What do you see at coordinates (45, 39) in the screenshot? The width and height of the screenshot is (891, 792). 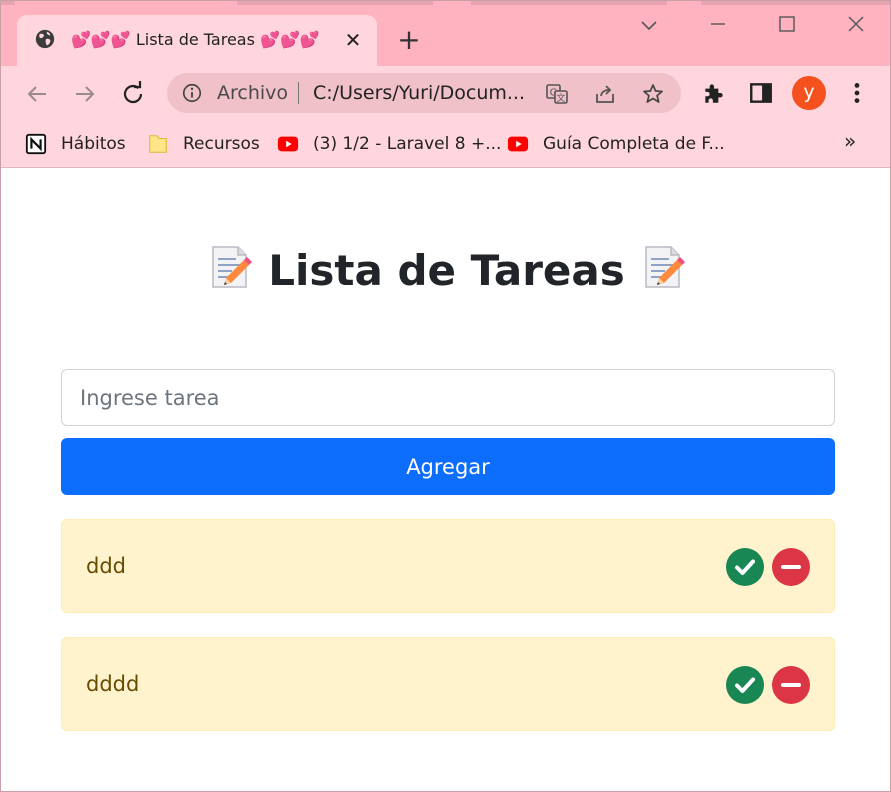 I see `globe-icon` at bounding box center [45, 39].